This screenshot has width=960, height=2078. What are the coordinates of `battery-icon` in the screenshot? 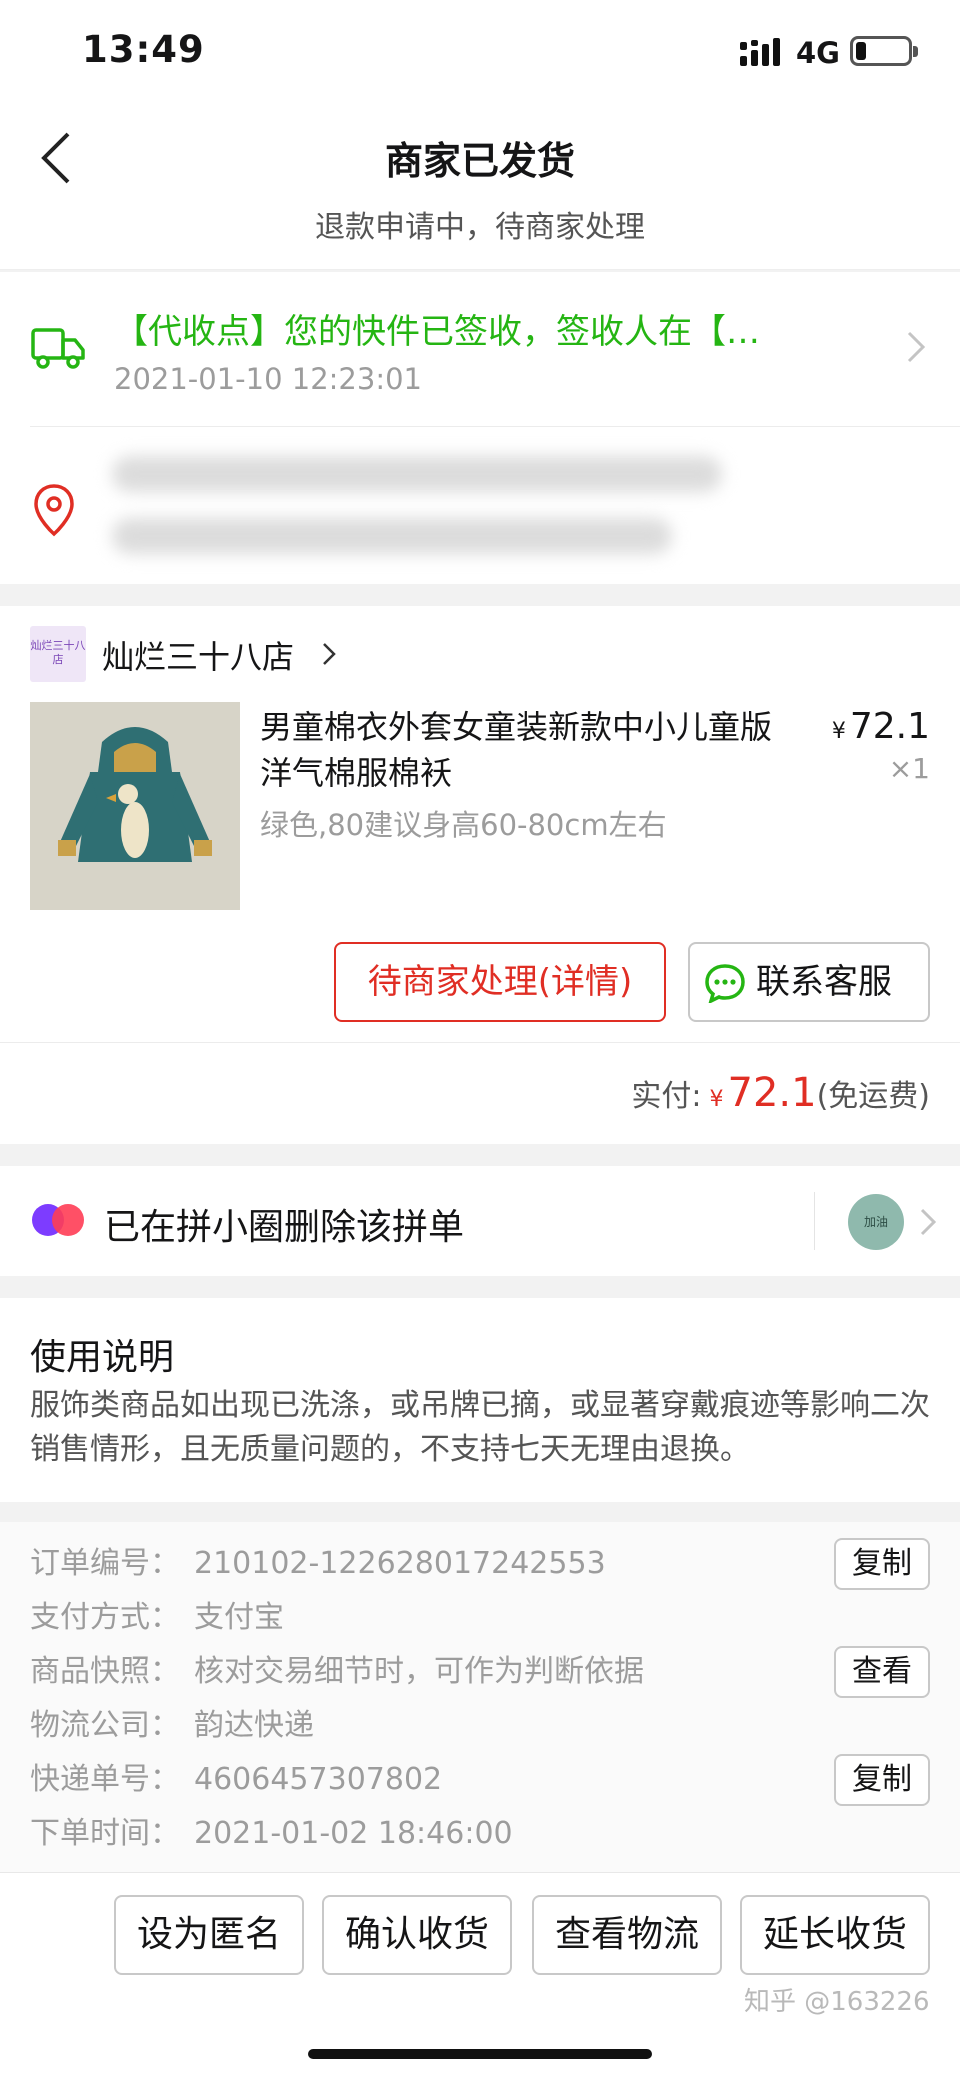 It's located at (884, 51).